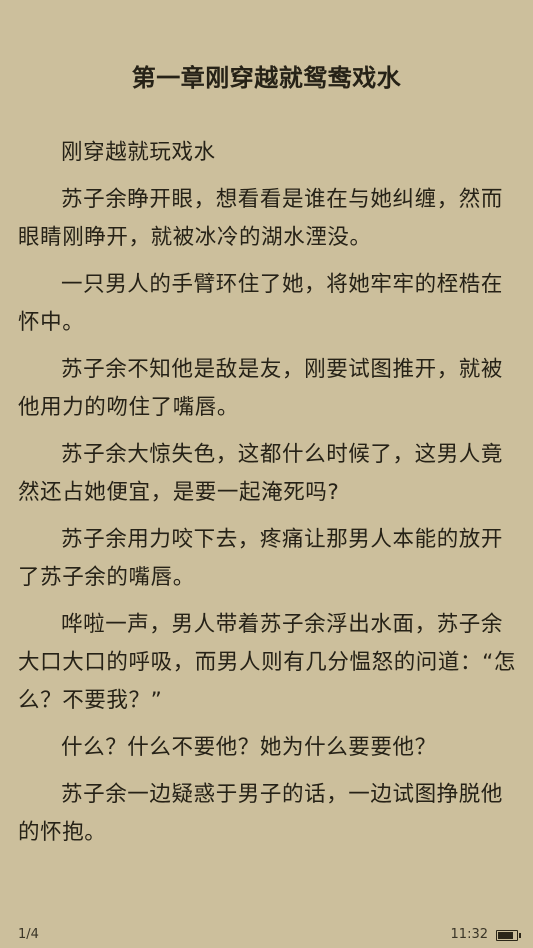  I want to click on paragraph: 苏子余睁开眼，想看看是谁在与她纠缠，然而眼睛刚睁开，就被冰冷的湖水湮没。, so click(261, 218).